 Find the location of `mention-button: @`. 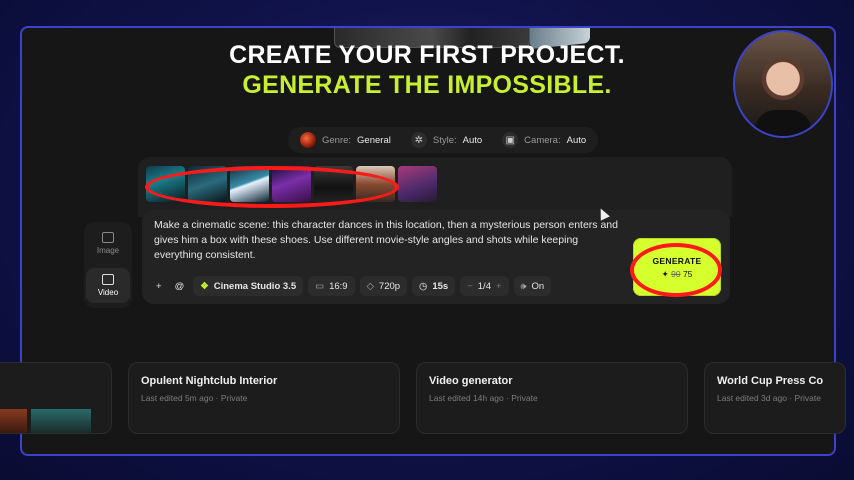

mention-button: @ is located at coordinates (180, 286).